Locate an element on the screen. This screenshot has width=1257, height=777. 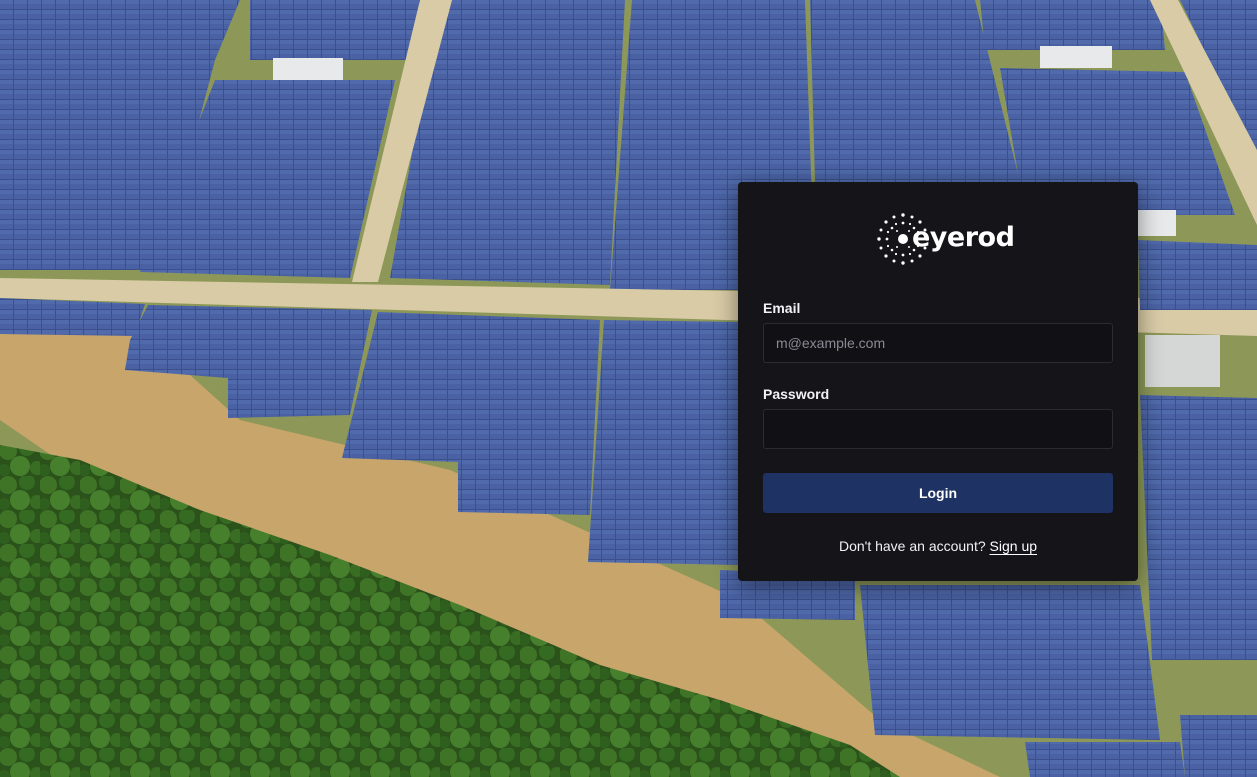
email-label: Email is located at coordinates (782, 308).